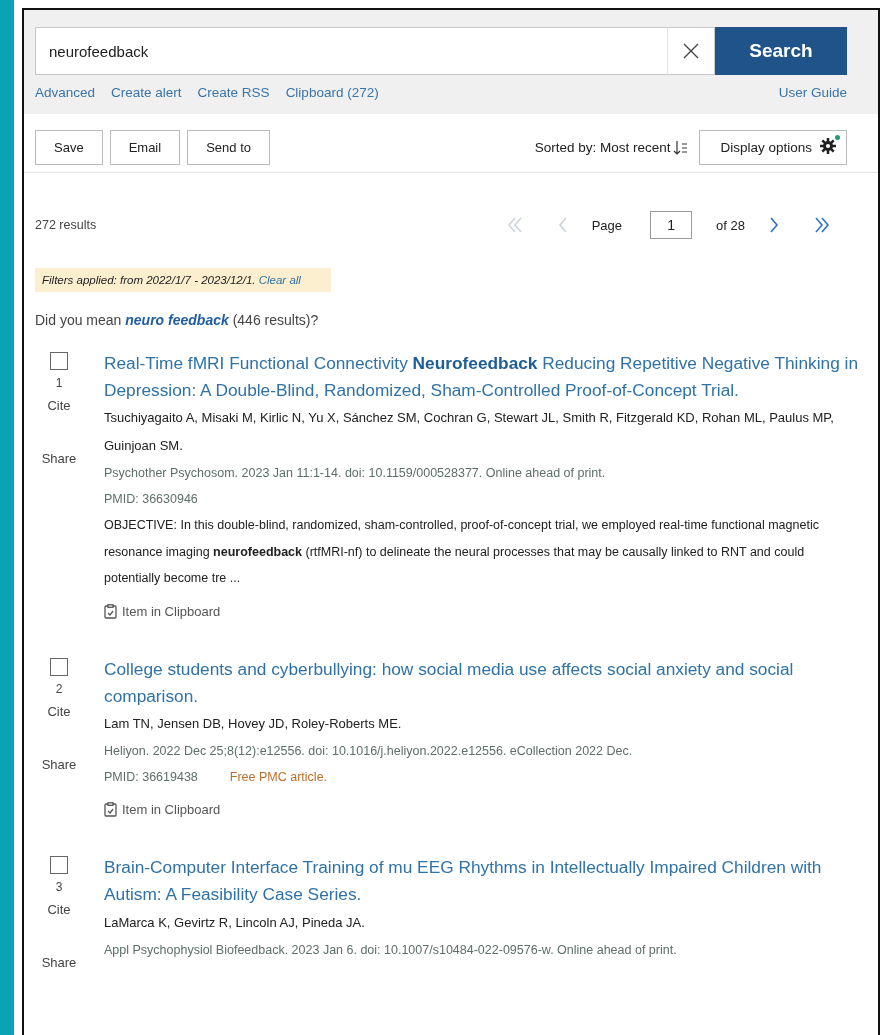  I want to click on search-link: Advanced, so click(65, 92).